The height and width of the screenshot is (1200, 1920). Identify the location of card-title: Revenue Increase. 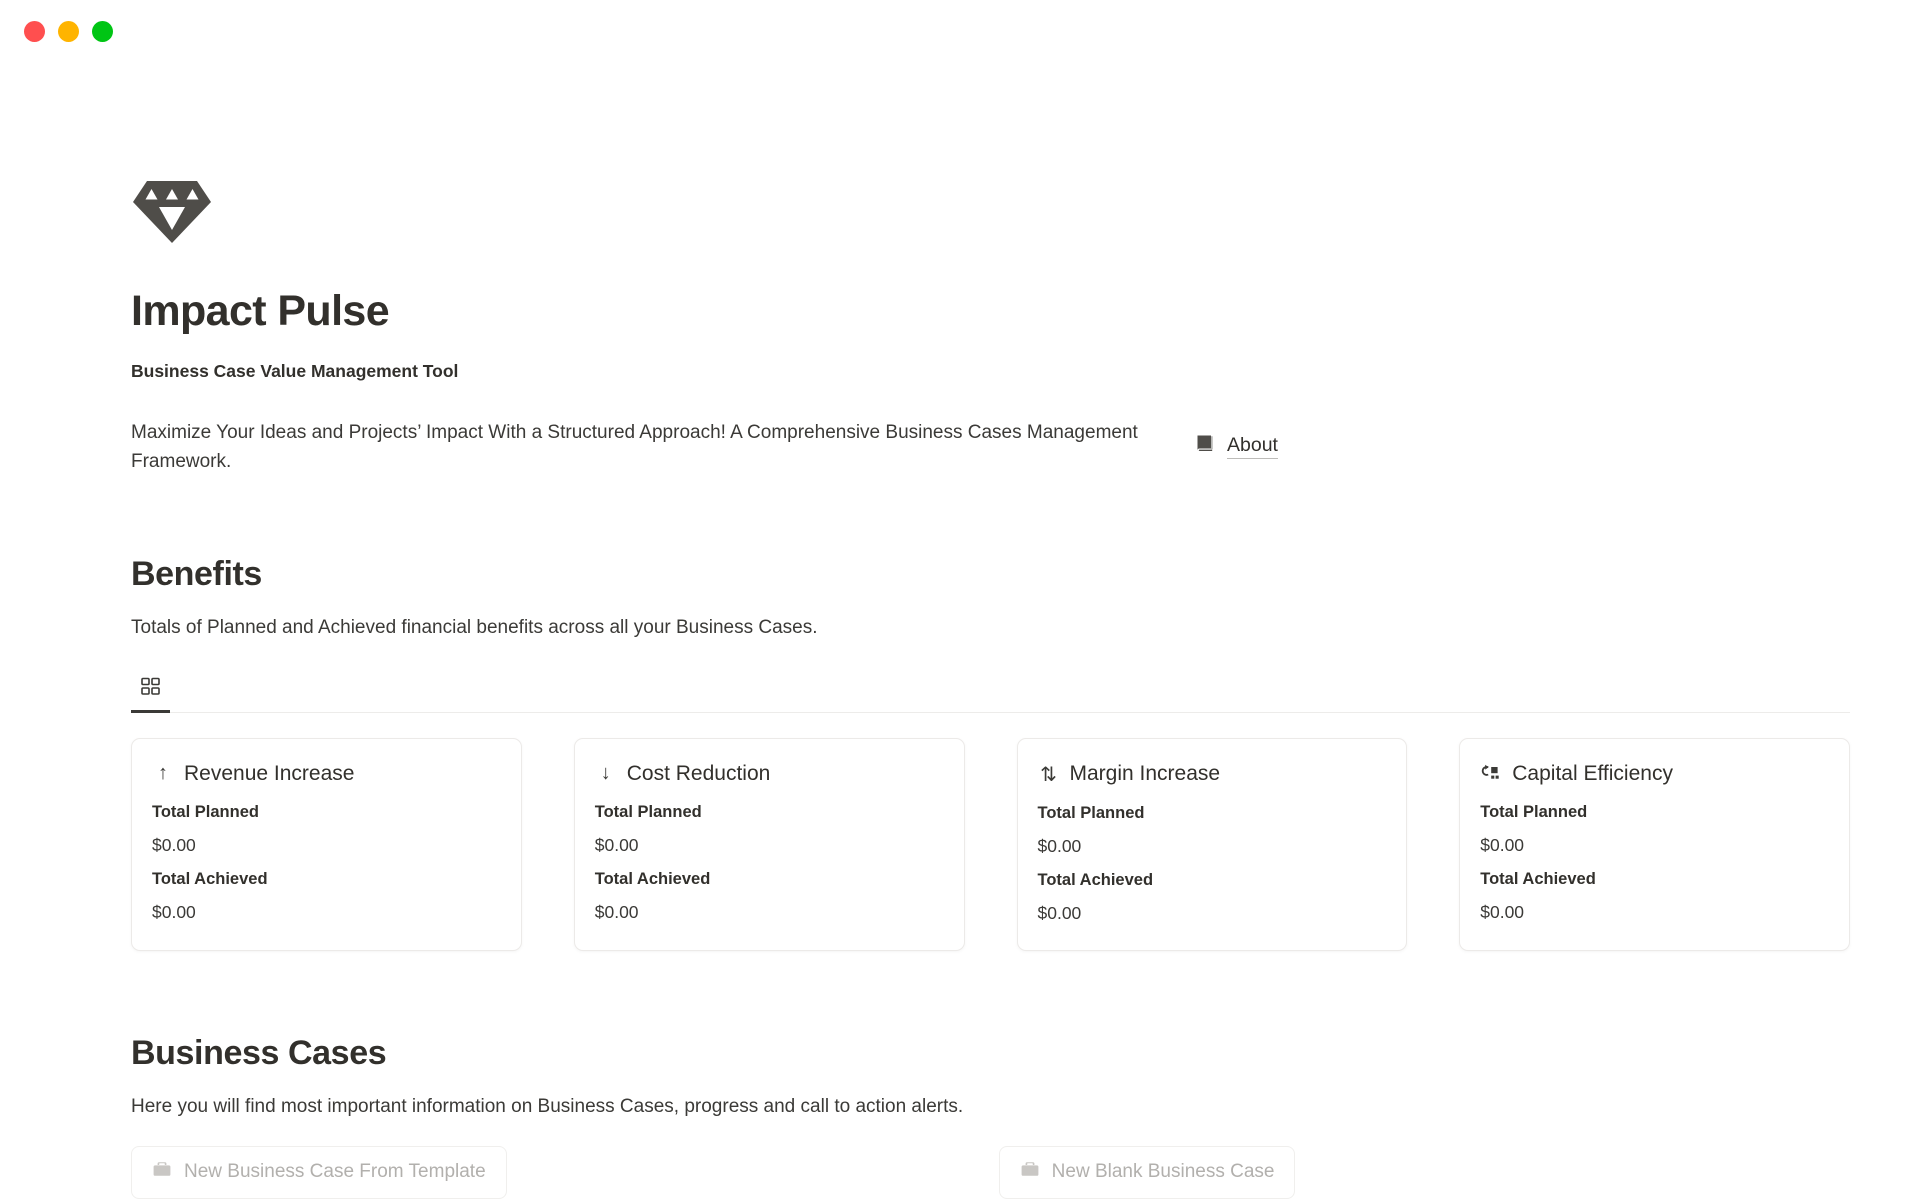
(269, 773).